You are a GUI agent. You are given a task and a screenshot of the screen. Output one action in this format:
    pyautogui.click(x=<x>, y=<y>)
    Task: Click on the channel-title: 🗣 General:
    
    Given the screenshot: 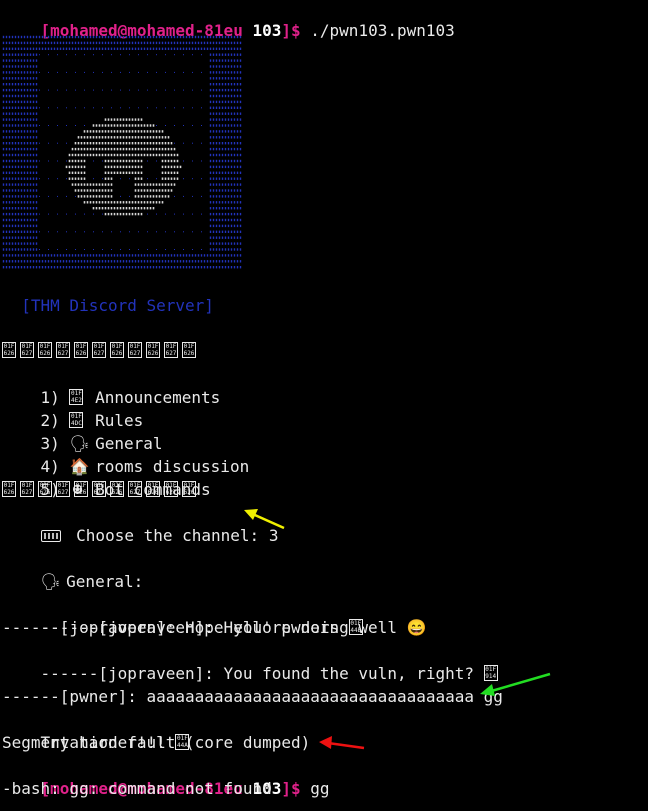 What is the action you would take?
    pyautogui.click(x=92, y=581)
    